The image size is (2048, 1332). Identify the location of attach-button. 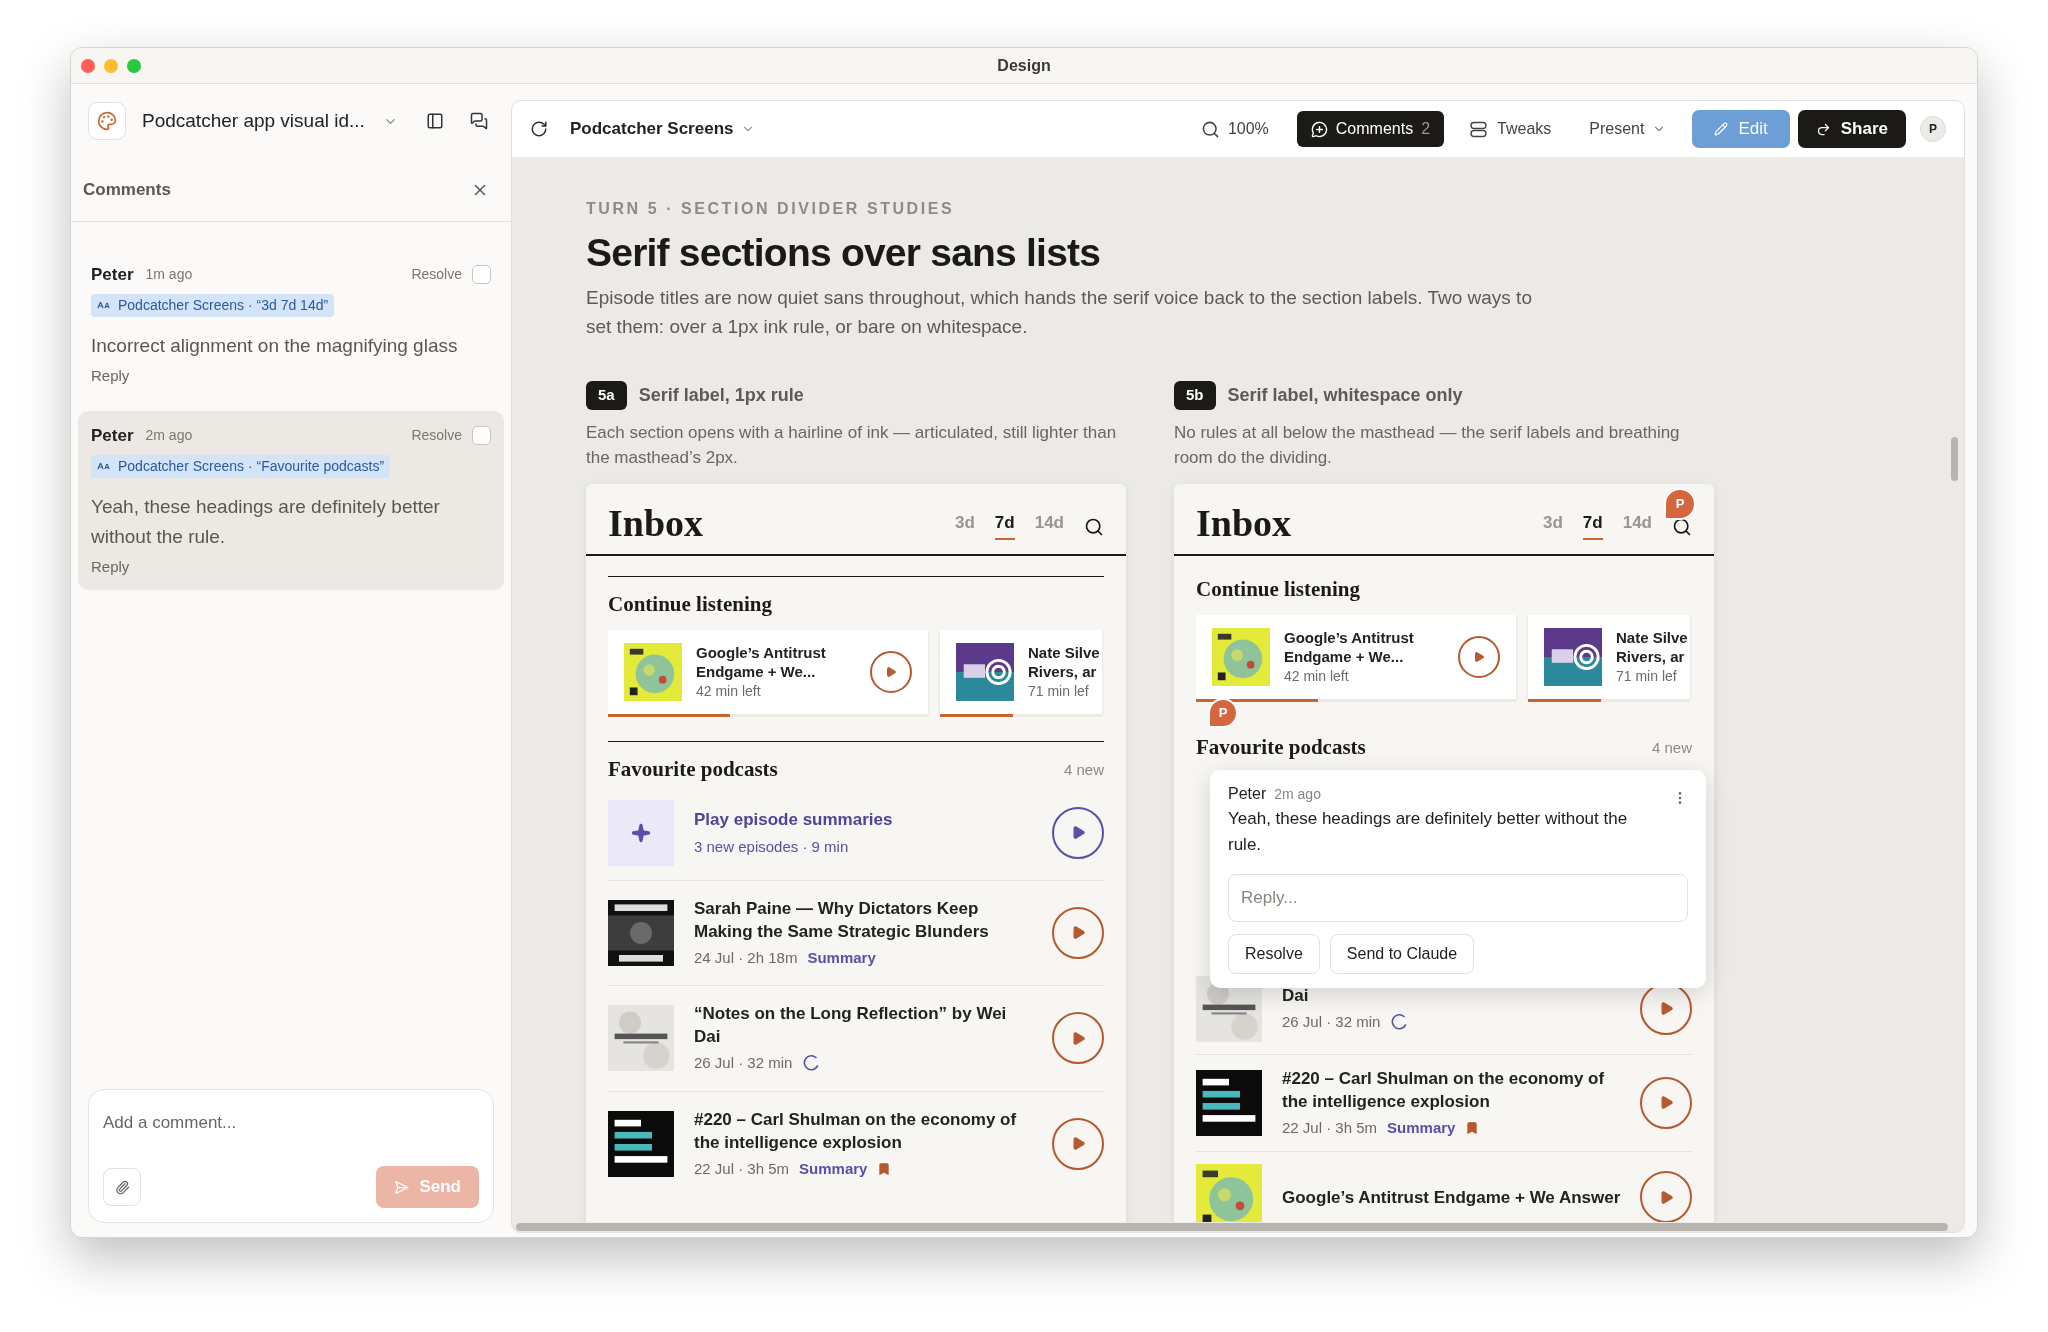
(122, 1187).